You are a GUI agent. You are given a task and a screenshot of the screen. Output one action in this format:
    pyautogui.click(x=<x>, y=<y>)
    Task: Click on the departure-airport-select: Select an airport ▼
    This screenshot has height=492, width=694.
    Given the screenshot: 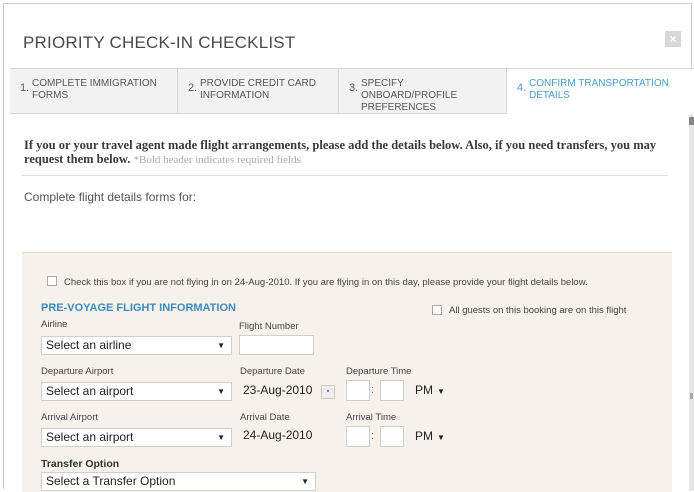 What is the action you would take?
    pyautogui.click(x=136, y=391)
    